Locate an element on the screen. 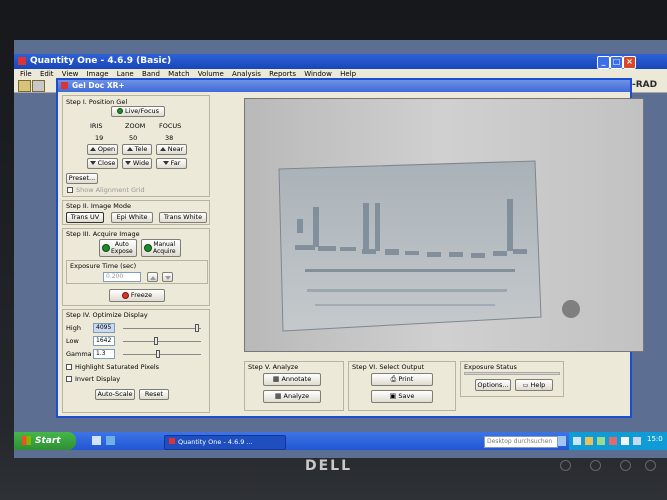  print-icon: ⎙ is located at coordinates (393, 379).